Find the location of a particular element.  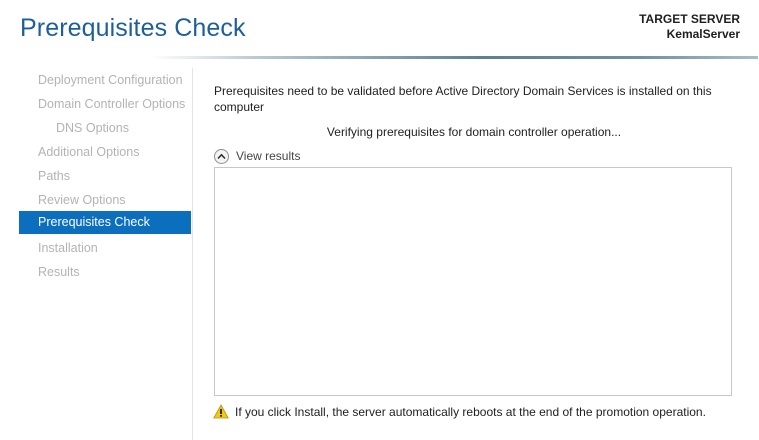

sidebar-item-dns-options: DNS Options is located at coordinates (105, 128).